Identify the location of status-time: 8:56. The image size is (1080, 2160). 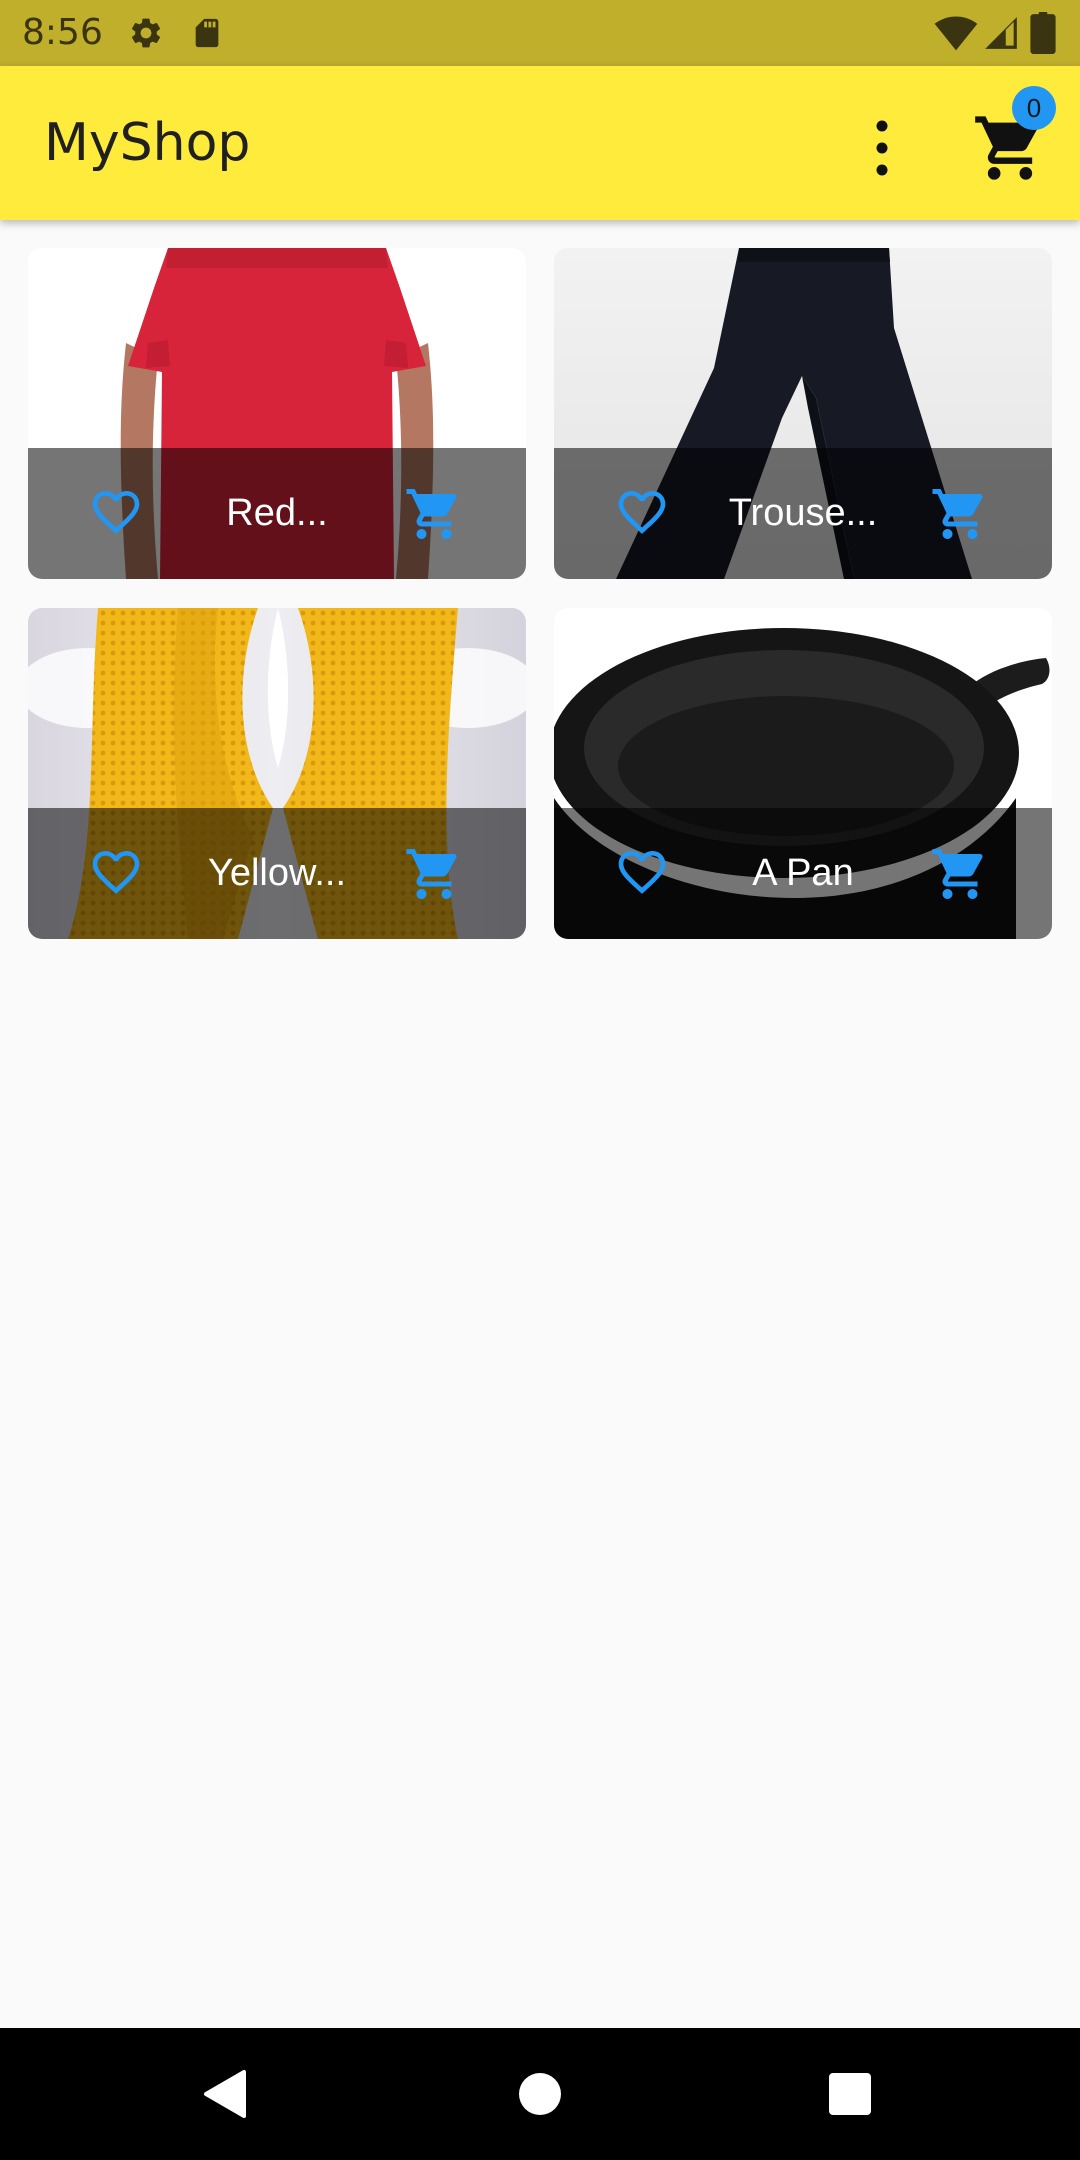
(62, 32).